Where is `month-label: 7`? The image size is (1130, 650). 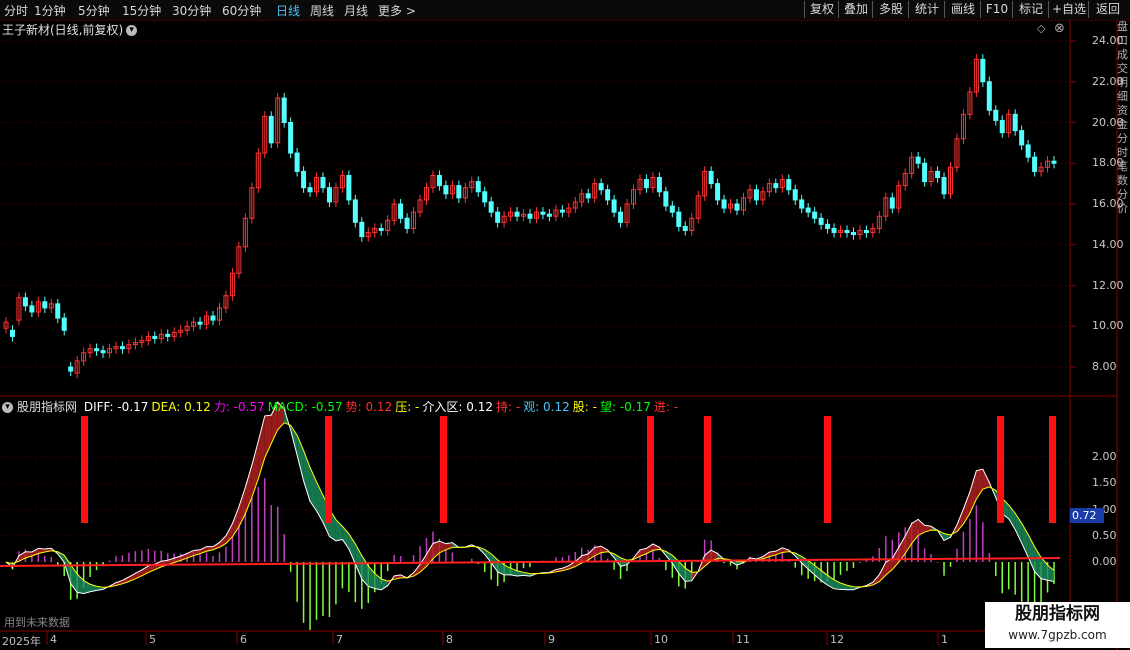
month-label: 7 is located at coordinates (339, 639).